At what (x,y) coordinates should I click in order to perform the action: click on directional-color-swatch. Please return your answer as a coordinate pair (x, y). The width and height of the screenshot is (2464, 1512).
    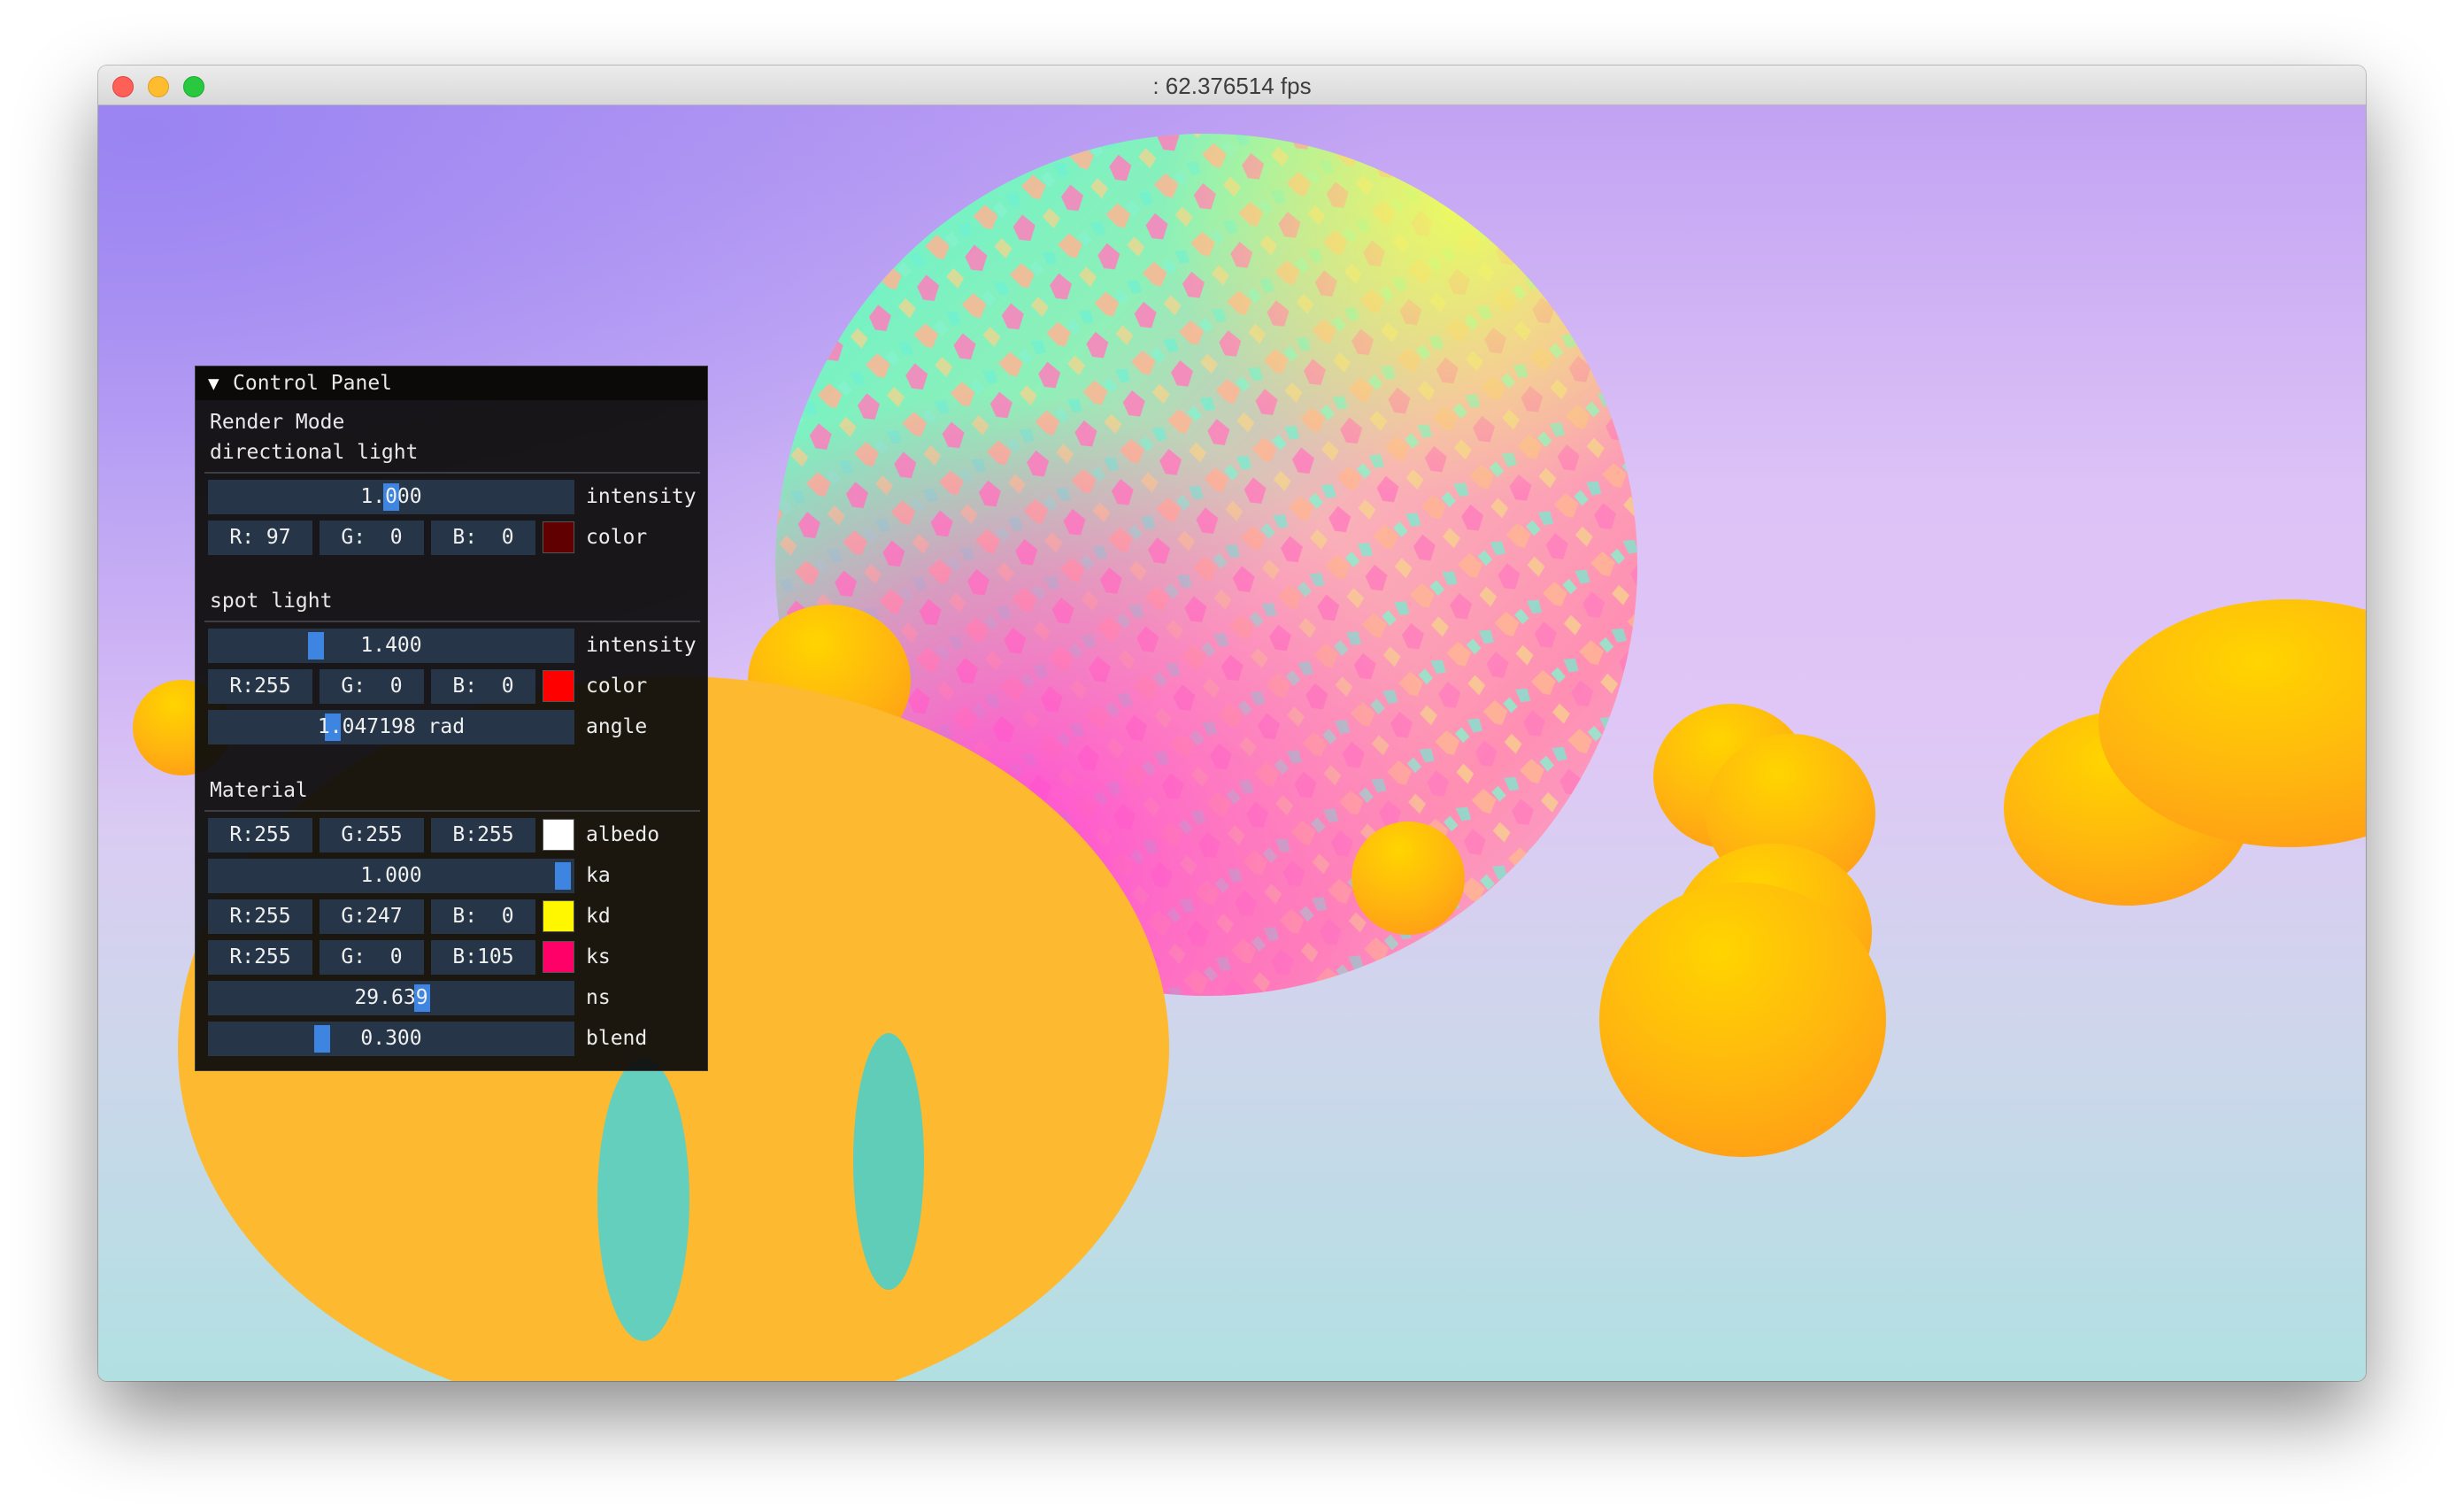
    Looking at the image, I should click on (558, 537).